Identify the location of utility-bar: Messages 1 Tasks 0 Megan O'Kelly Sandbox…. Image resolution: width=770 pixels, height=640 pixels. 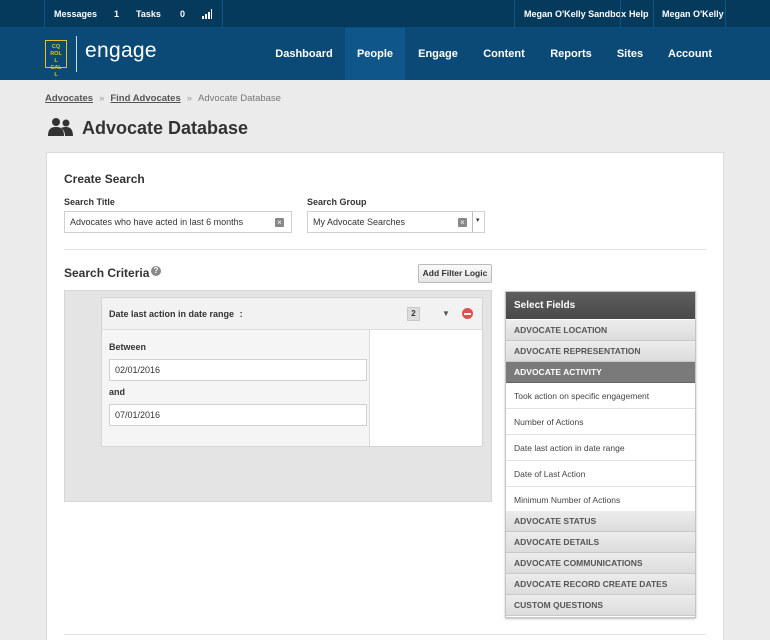
(385, 14).